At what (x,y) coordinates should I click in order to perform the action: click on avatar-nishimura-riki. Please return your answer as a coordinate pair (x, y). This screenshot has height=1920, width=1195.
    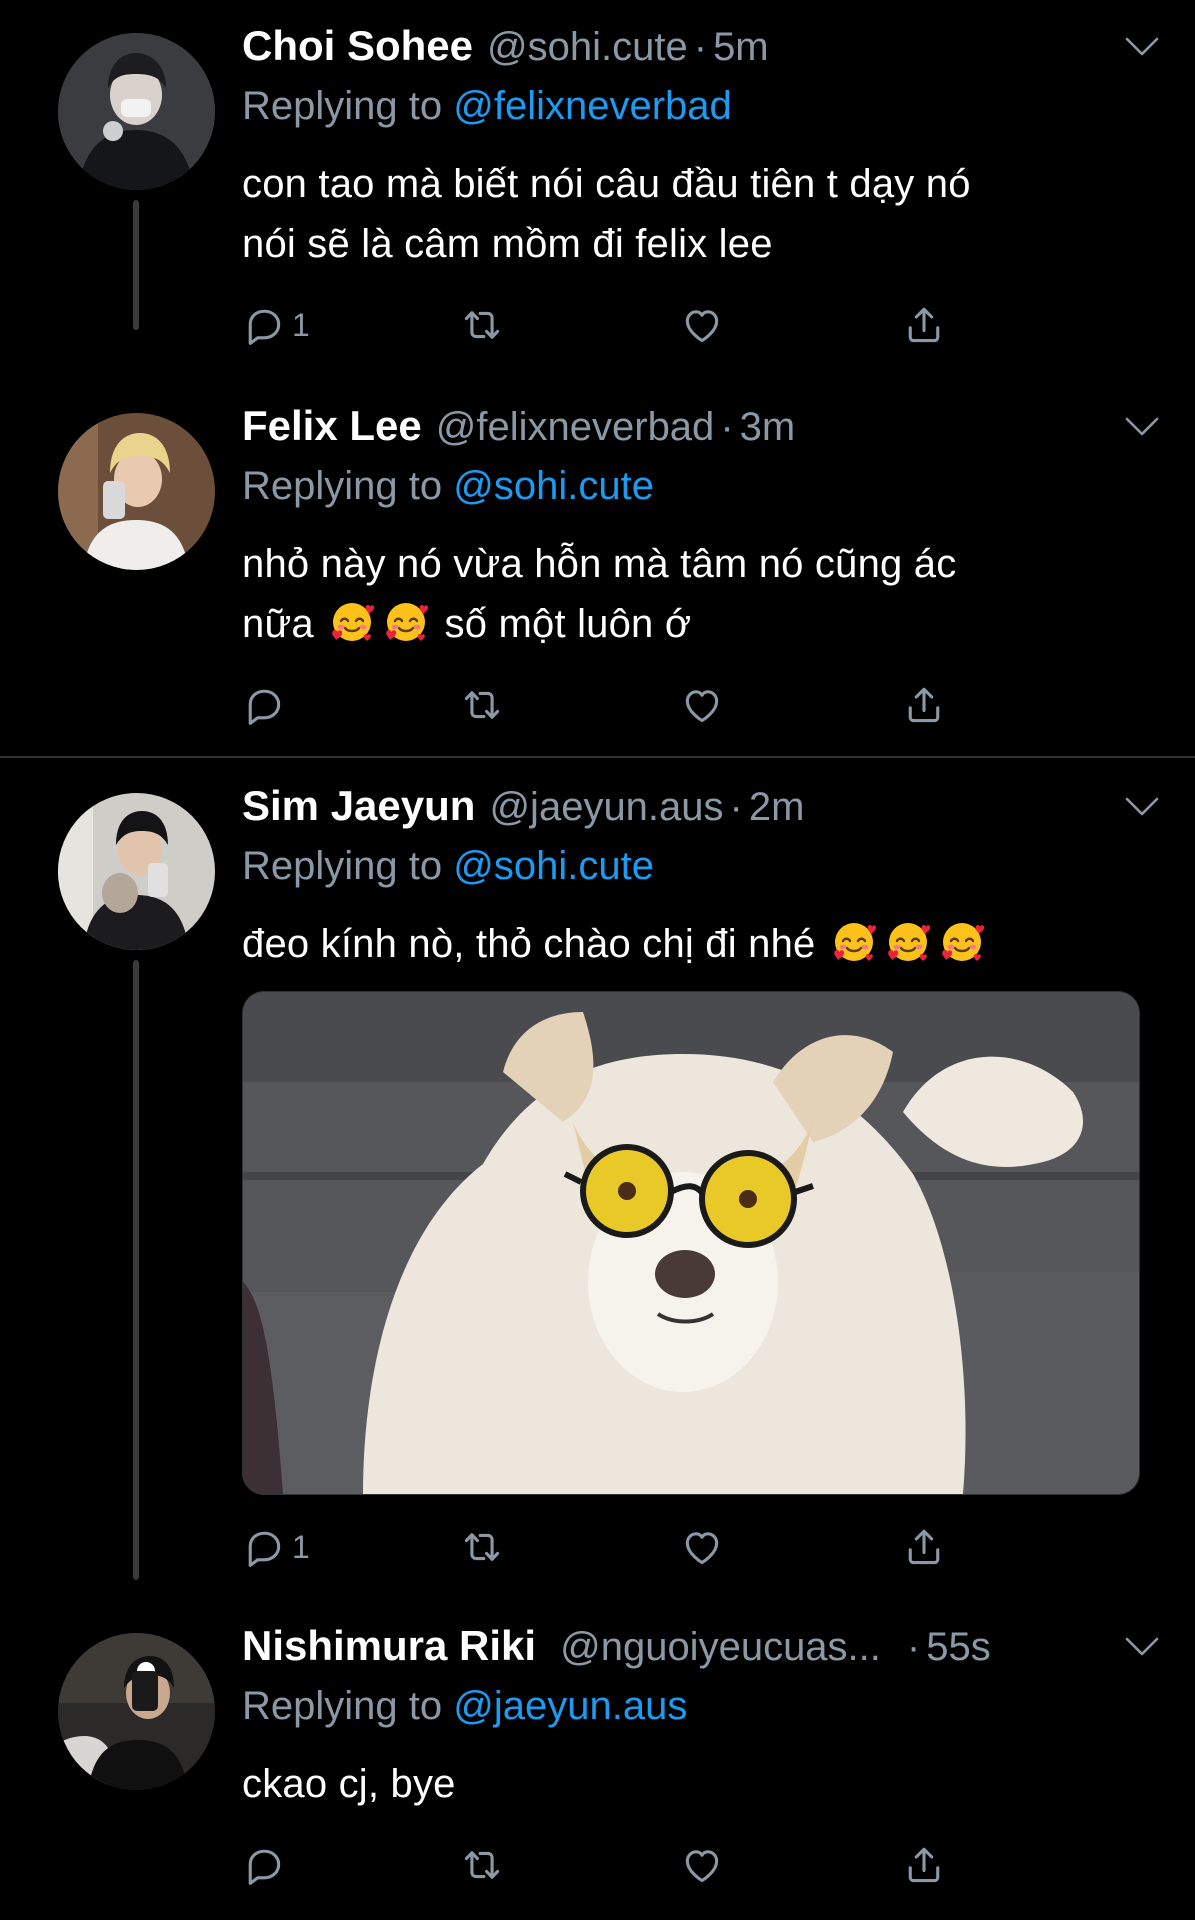
    Looking at the image, I should click on (136, 1711).